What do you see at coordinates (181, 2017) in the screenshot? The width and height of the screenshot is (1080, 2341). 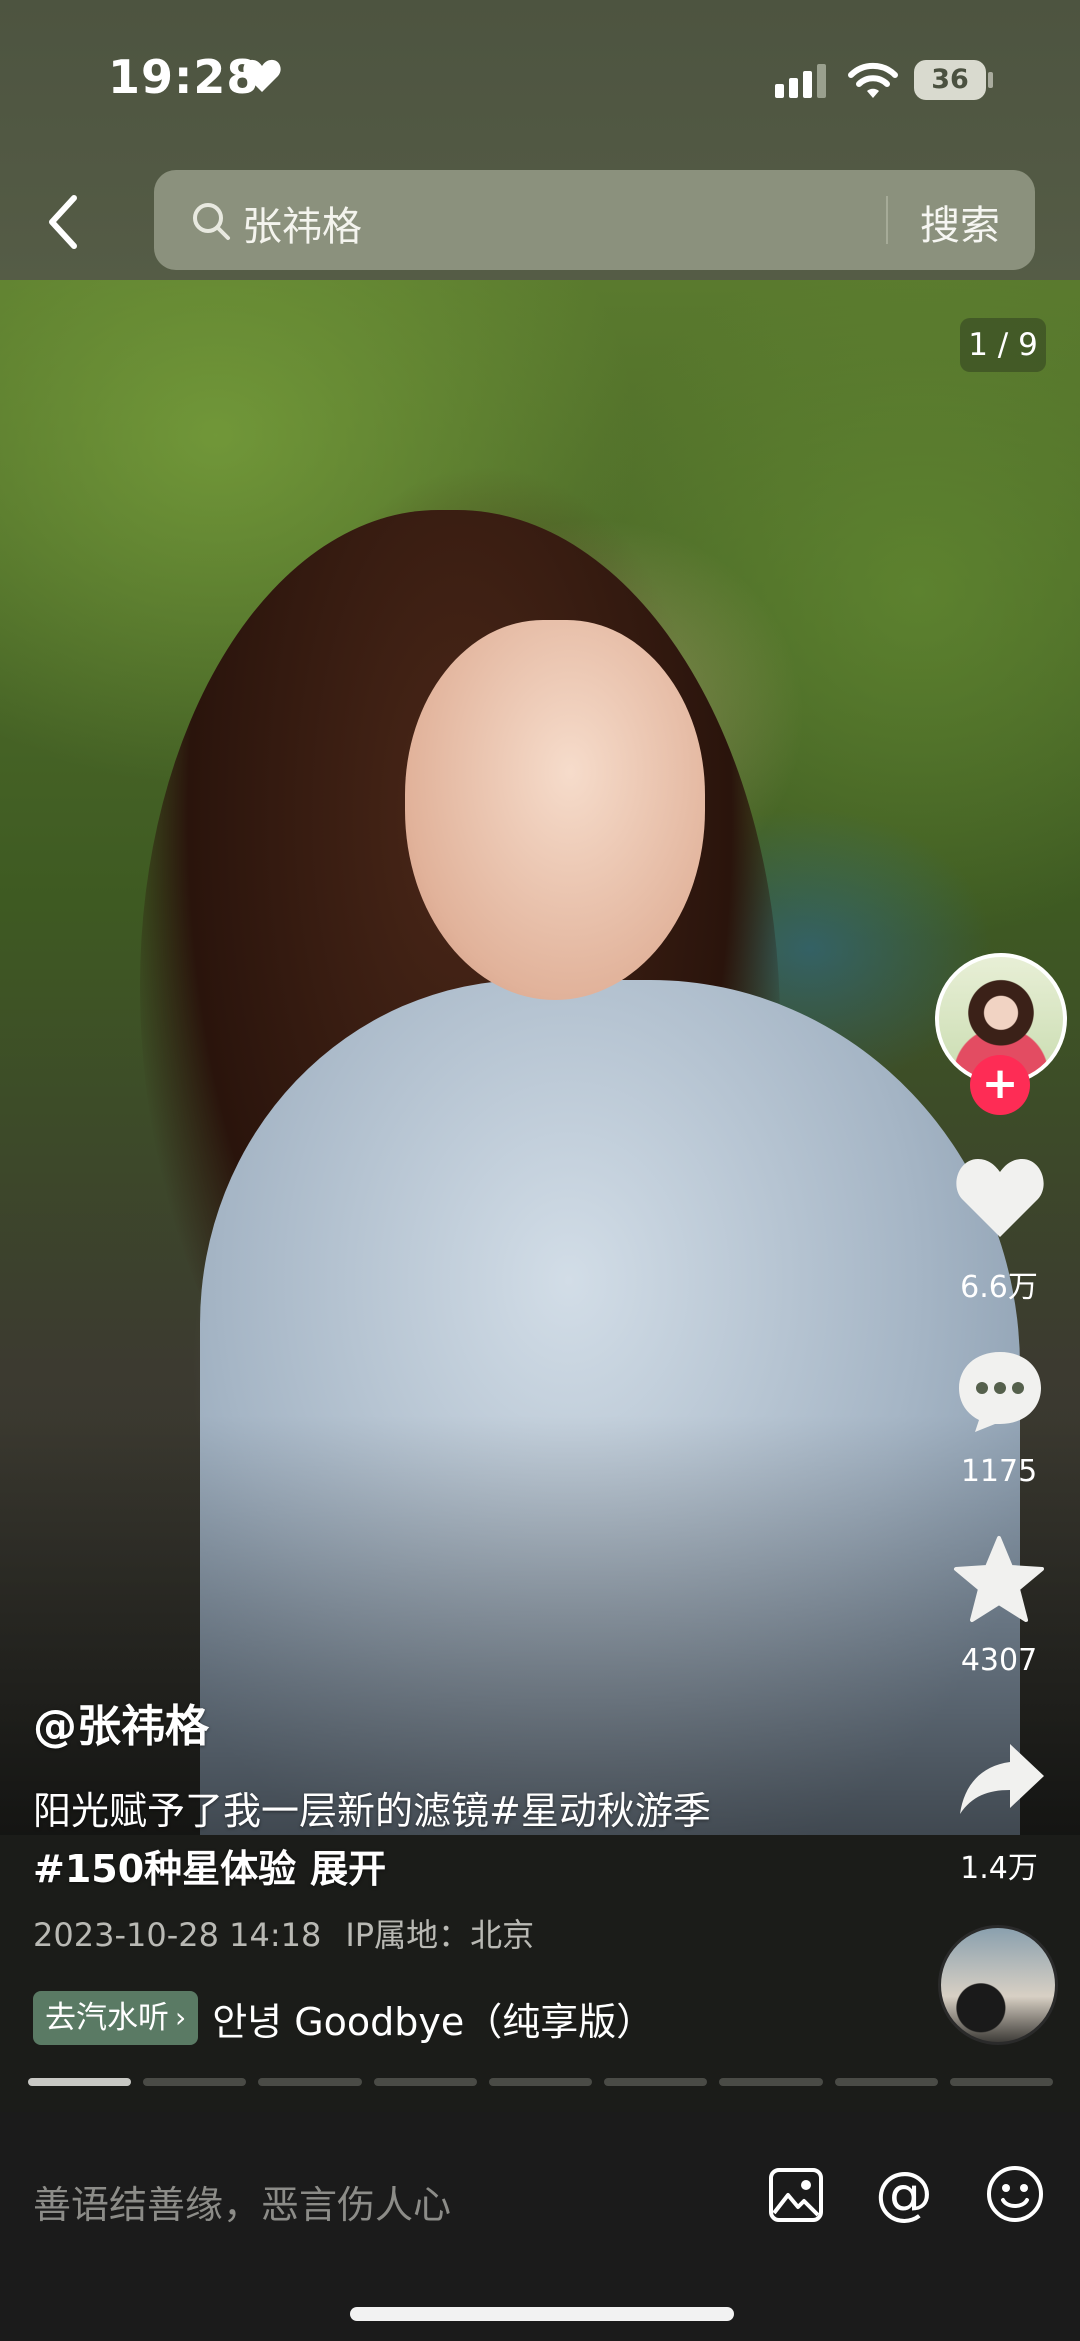 I see `chevron-right-icon: ›` at bounding box center [181, 2017].